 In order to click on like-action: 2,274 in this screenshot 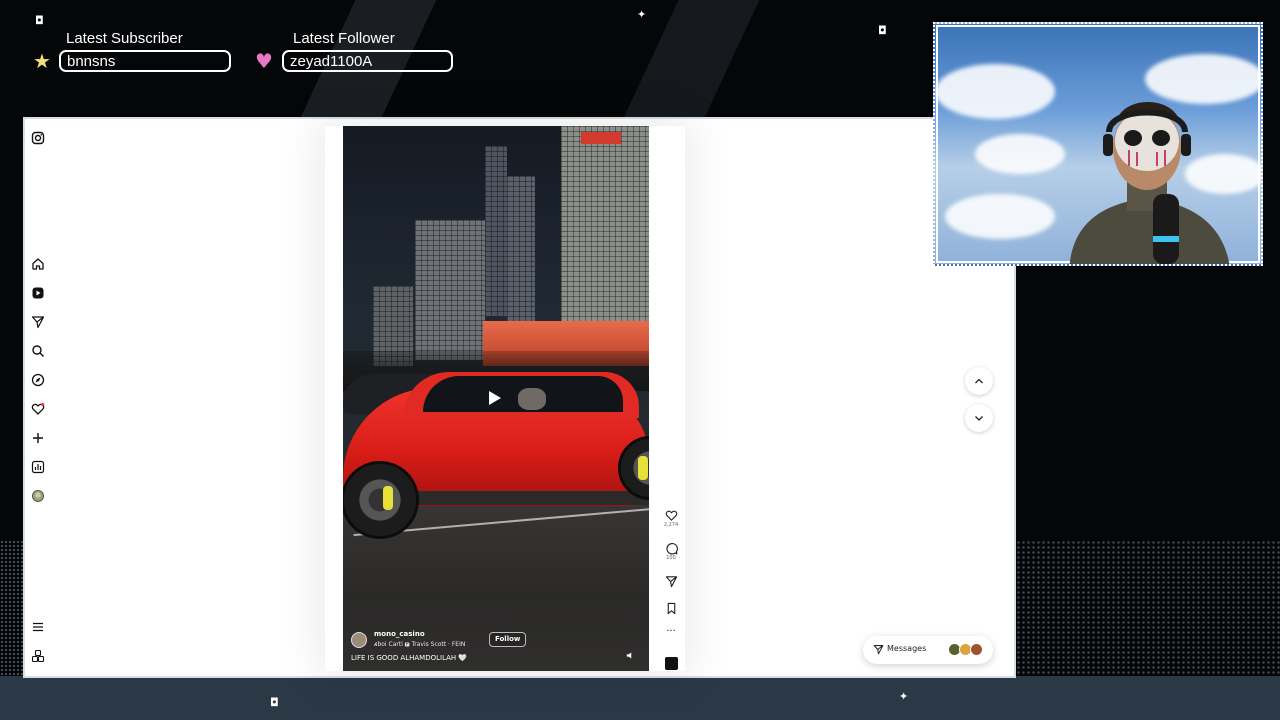, I will do `click(671, 519)`.